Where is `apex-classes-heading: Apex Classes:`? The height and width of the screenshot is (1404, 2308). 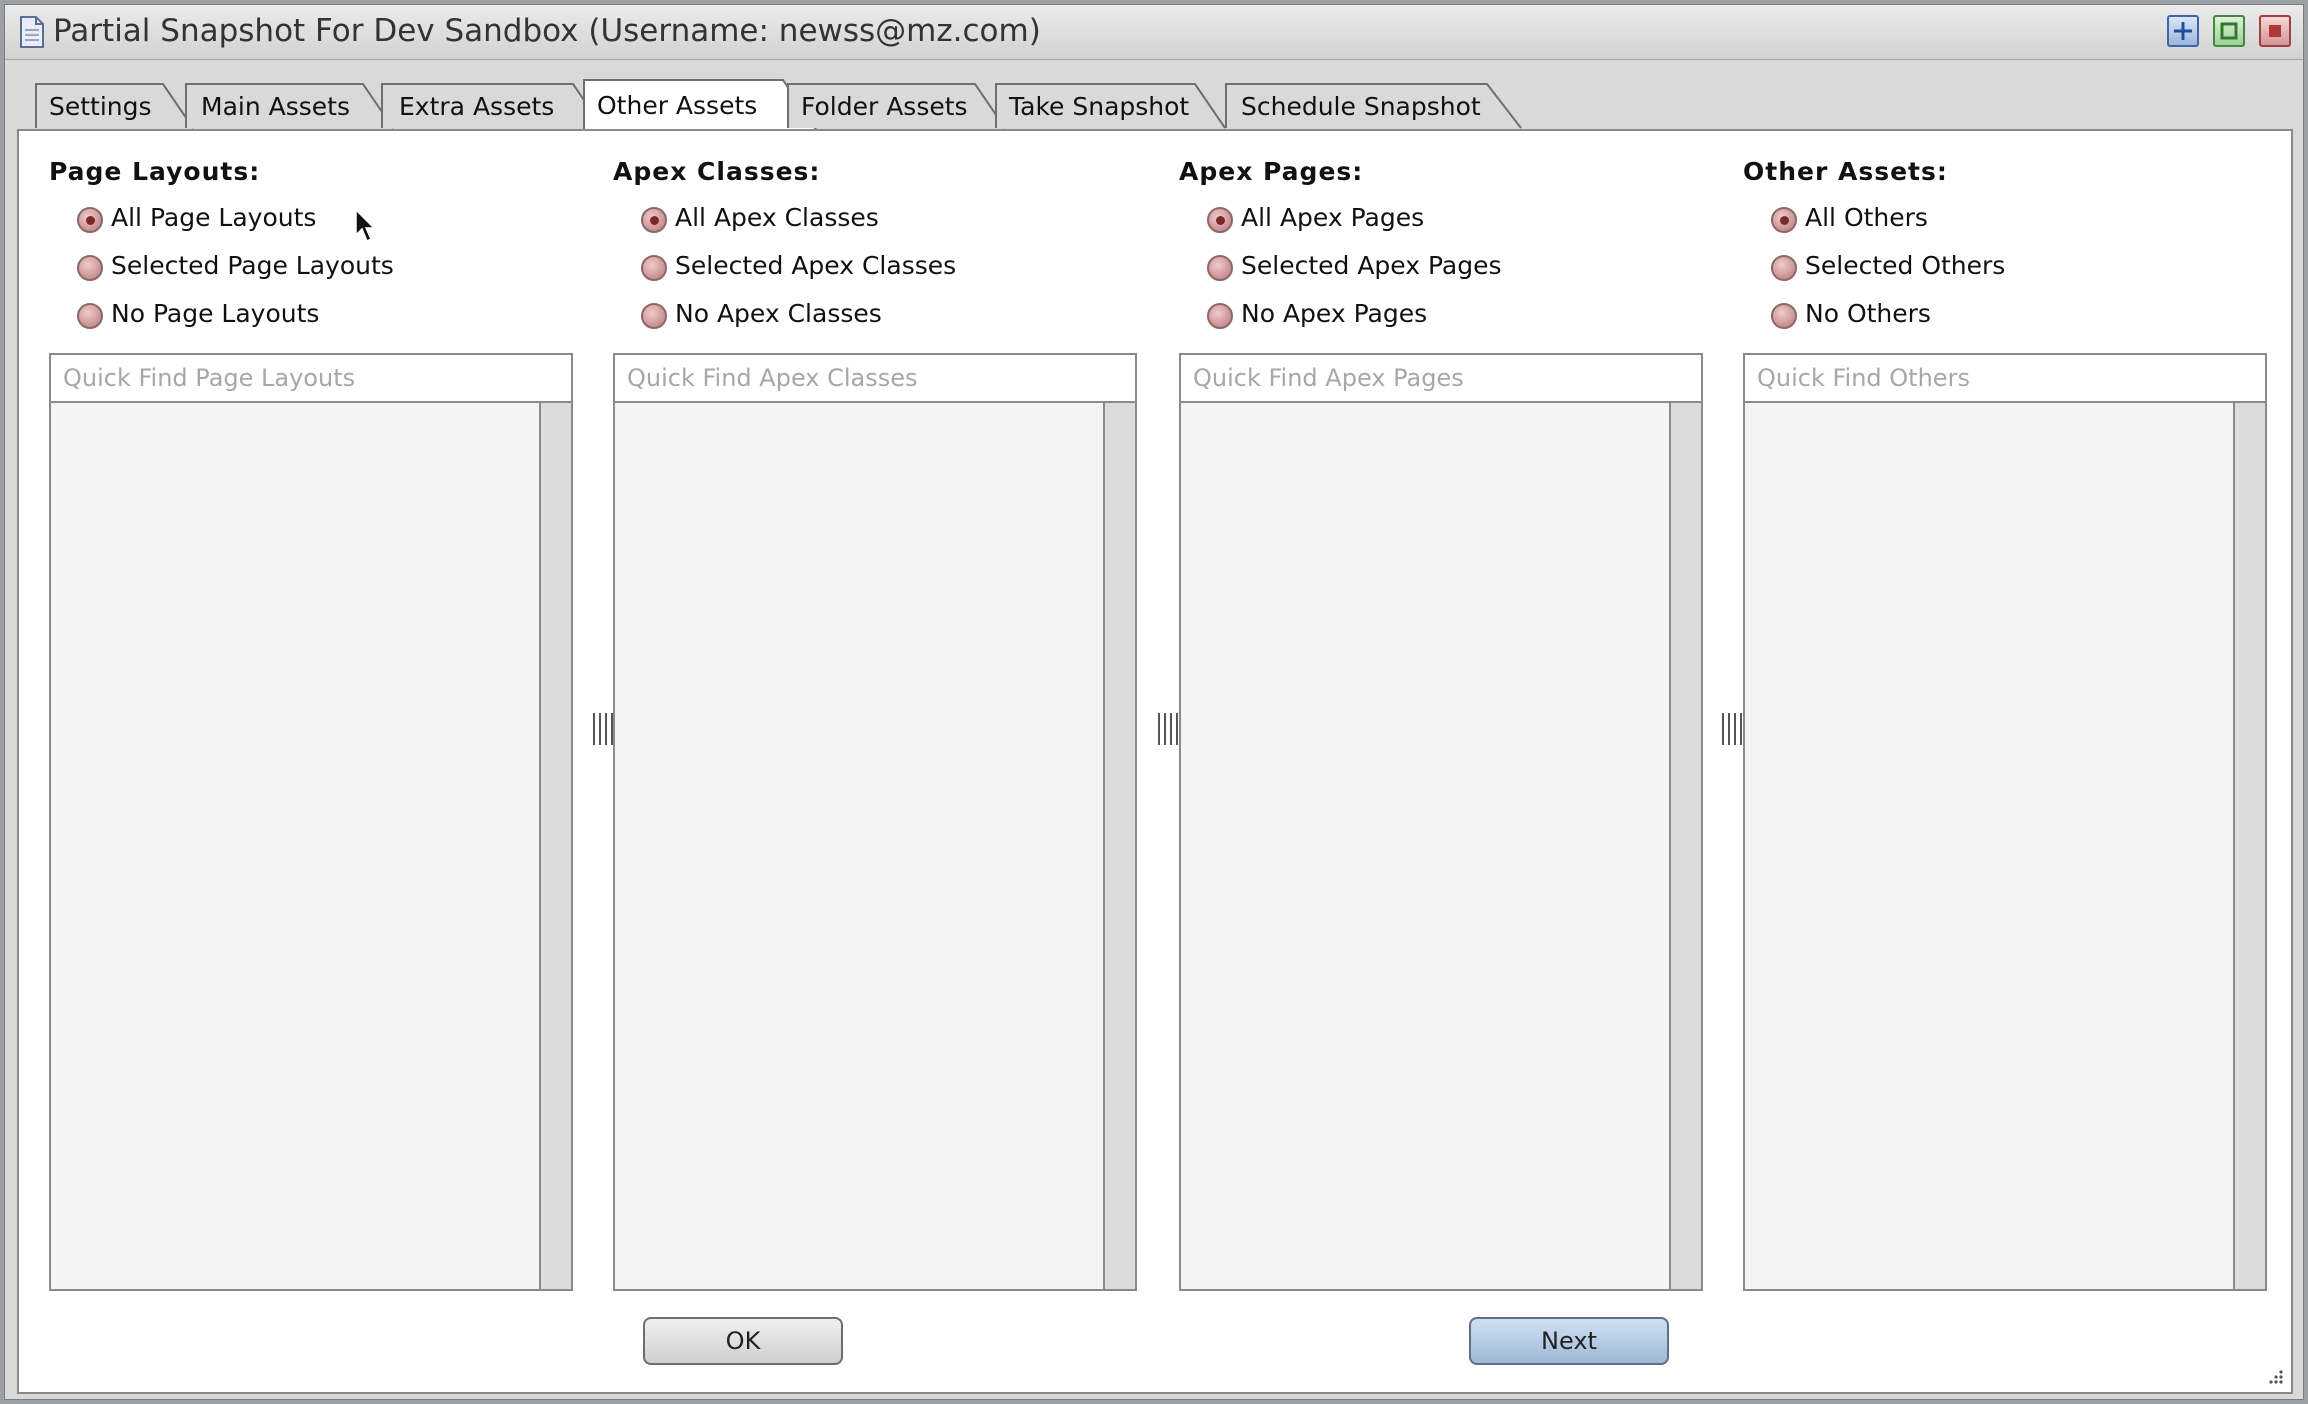 apex-classes-heading: Apex Classes: is located at coordinates (717, 171).